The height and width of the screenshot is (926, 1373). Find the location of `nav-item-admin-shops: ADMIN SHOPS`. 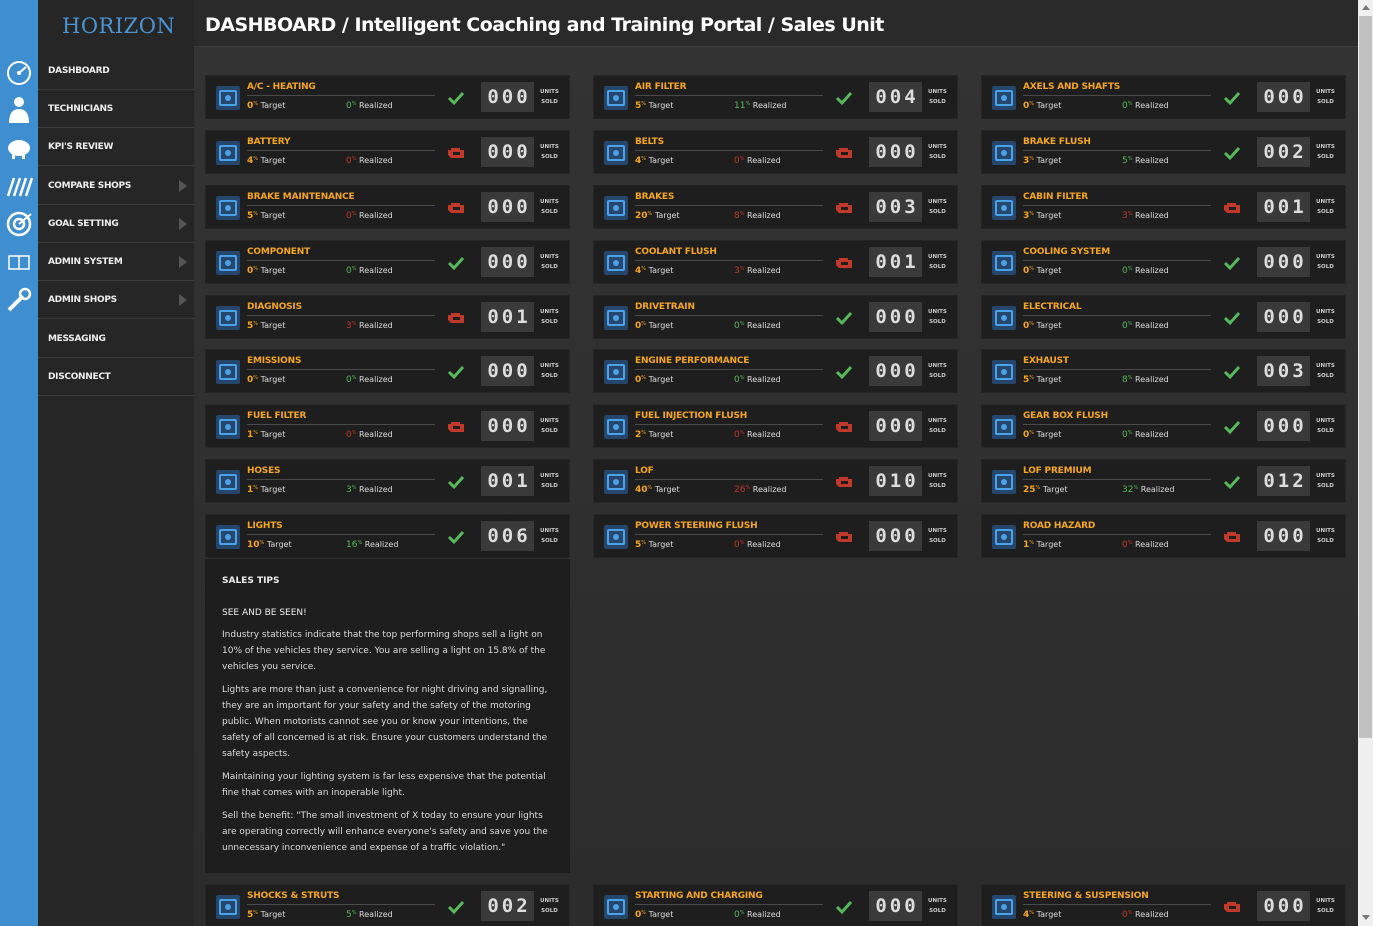

nav-item-admin-shops: ADMIN SHOPS is located at coordinates (116, 300).